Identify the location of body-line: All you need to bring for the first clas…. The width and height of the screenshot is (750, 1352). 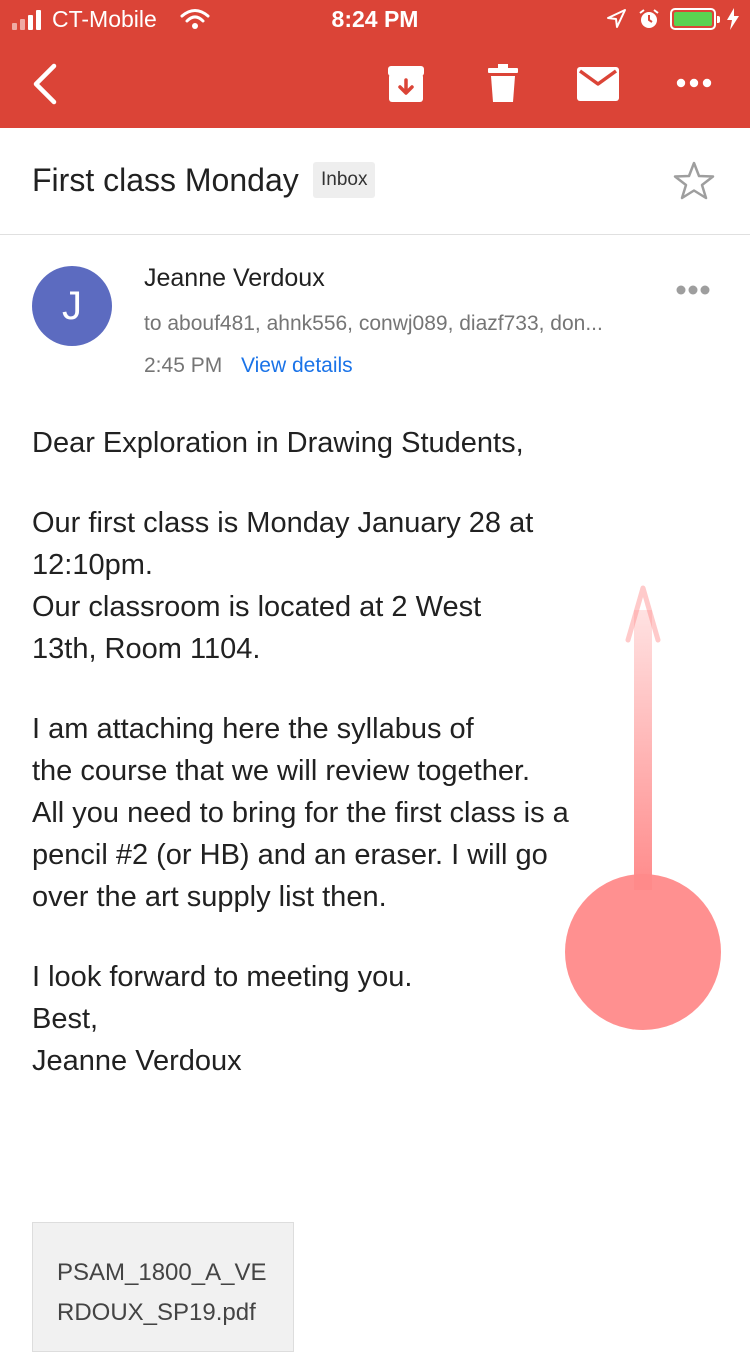
(300, 813).